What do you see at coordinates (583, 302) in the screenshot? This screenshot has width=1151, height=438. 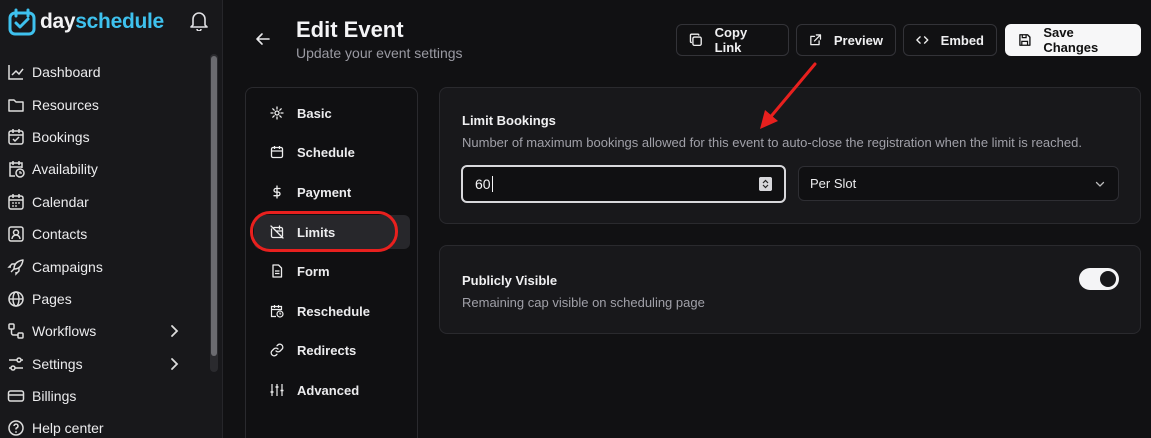 I see `public-visibility-description: Remaining cap visible on scheduling page` at bounding box center [583, 302].